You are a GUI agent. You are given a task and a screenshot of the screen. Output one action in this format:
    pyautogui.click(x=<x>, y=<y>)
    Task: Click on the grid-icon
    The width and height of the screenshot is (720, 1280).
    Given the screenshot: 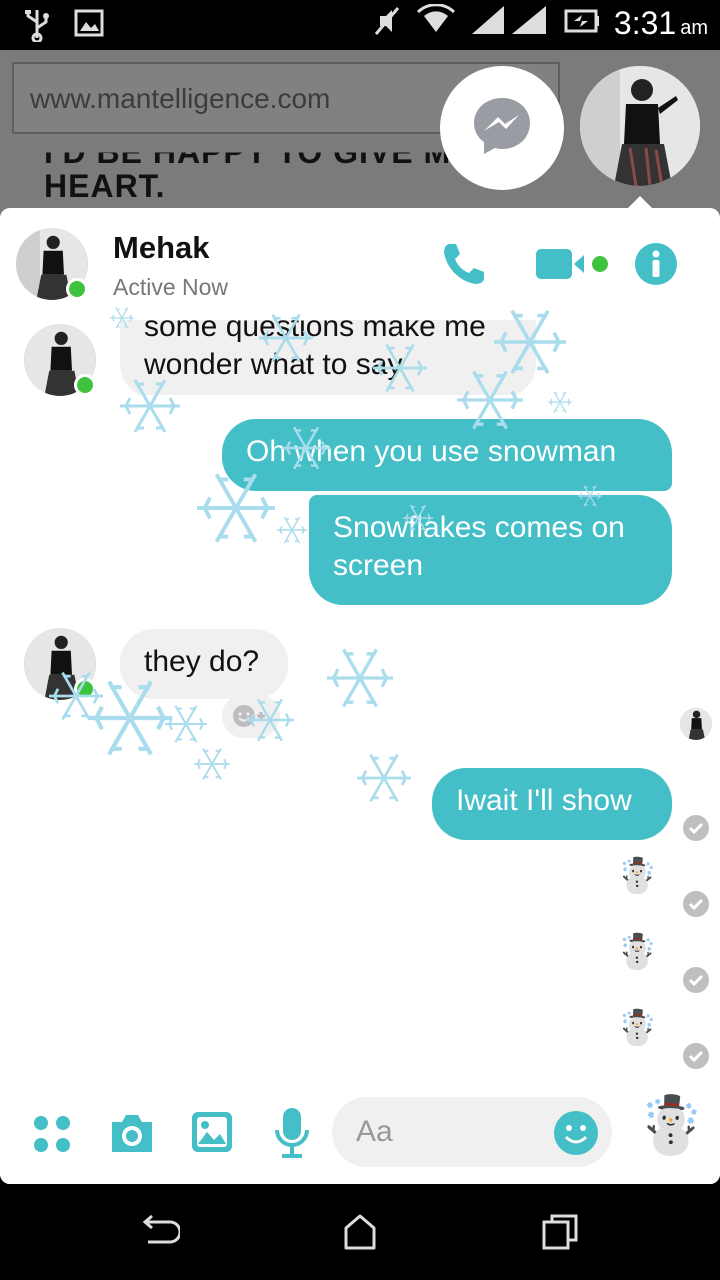 What is the action you would take?
    pyautogui.click(x=52, y=1134)
    